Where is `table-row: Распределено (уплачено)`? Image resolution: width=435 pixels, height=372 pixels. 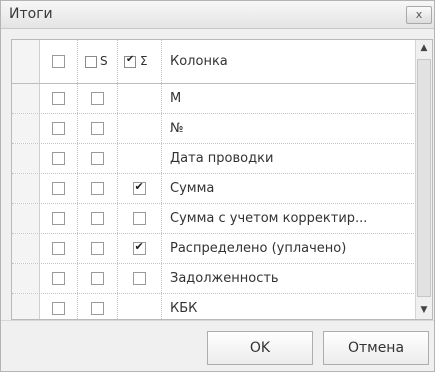
table-row: Распределено (уплачено) is located at coordinates (214, 249).